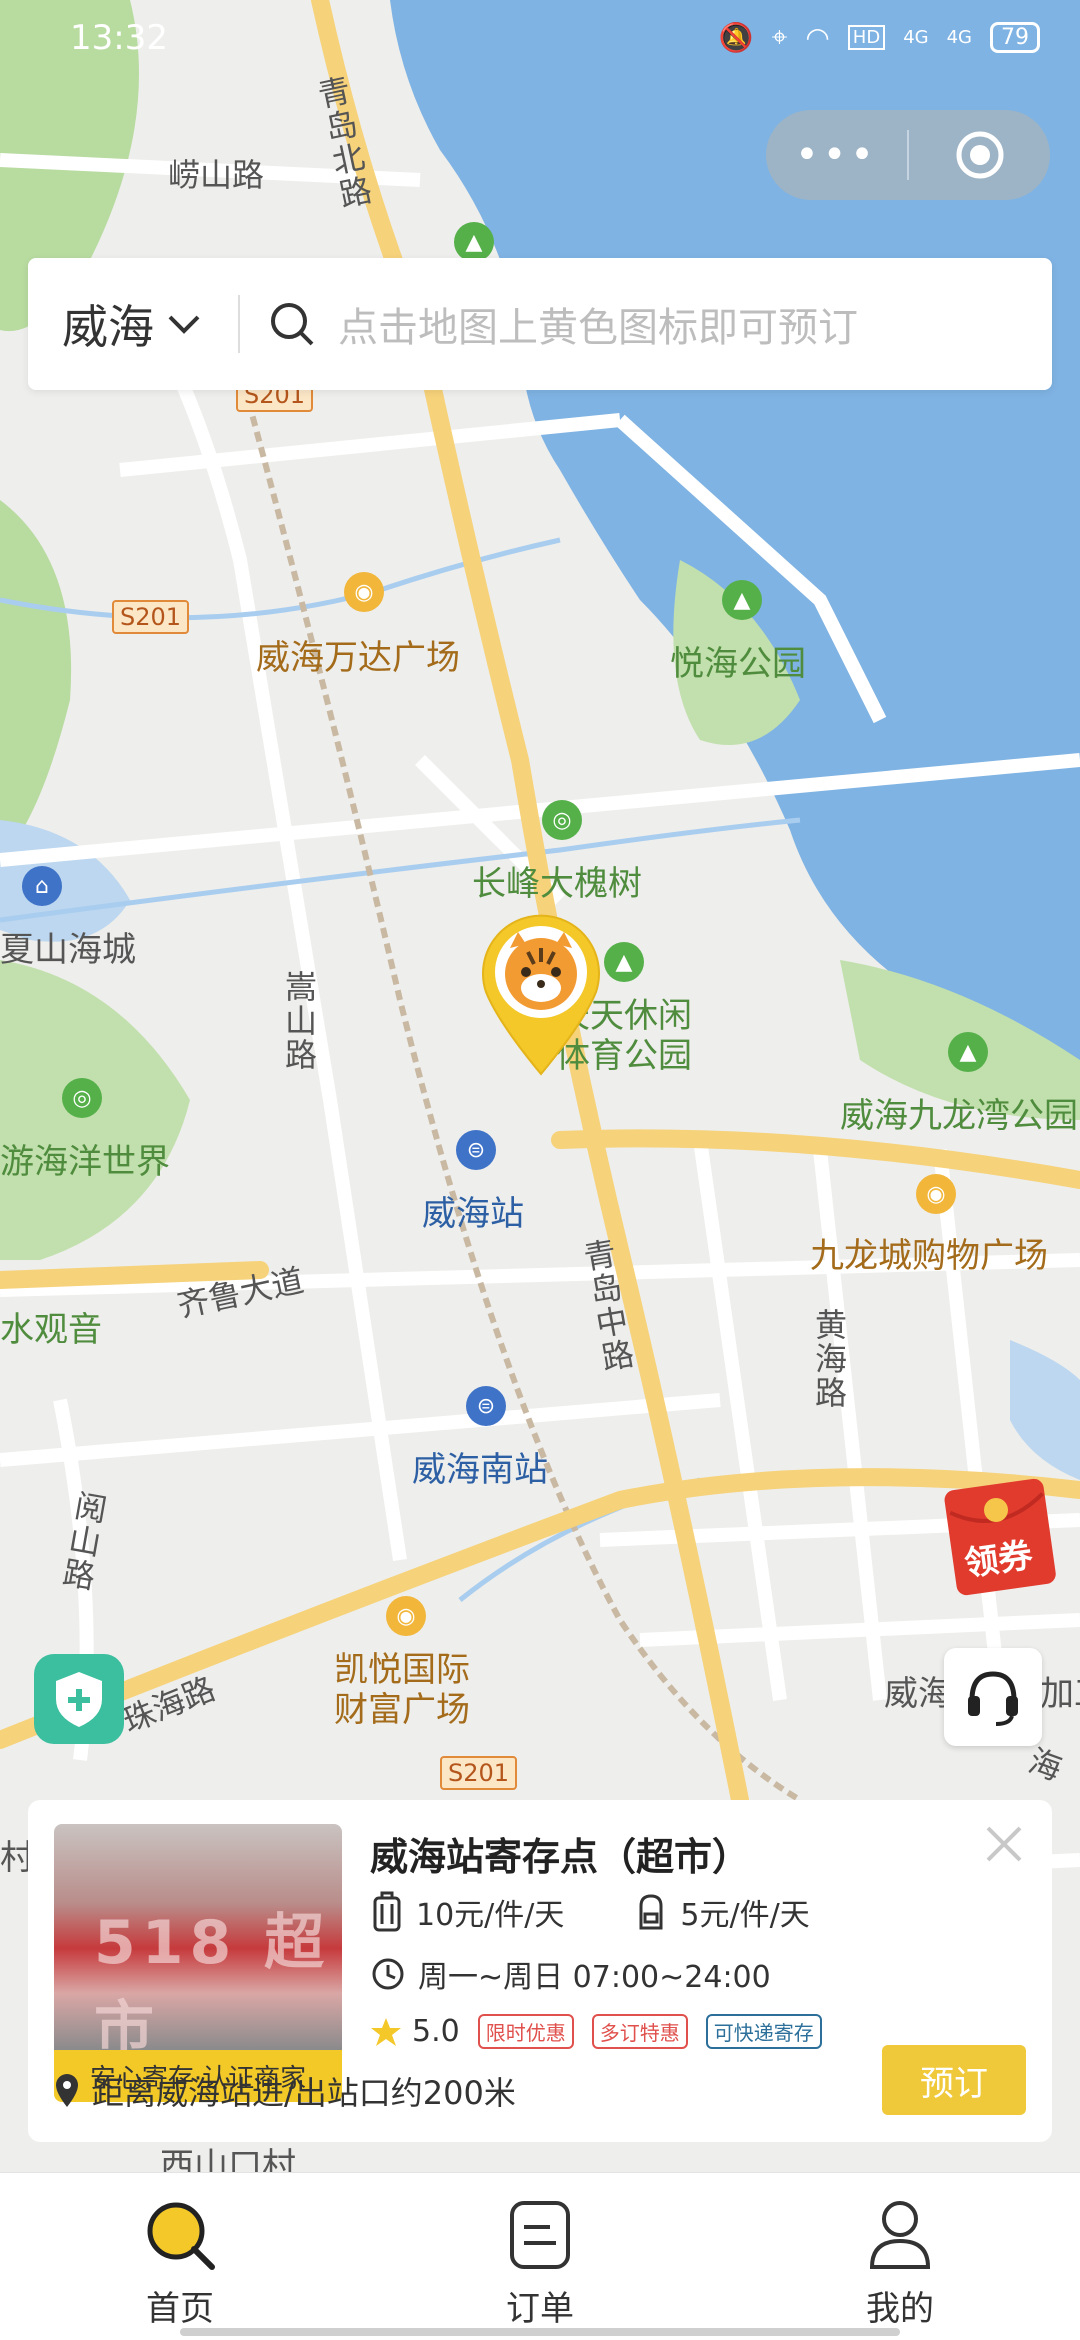 Image resolution: width=1080 pixels, height=2340 pixels. I want to click on price-row: 10元/件/天 5元/件/天, so click(590, 1912).